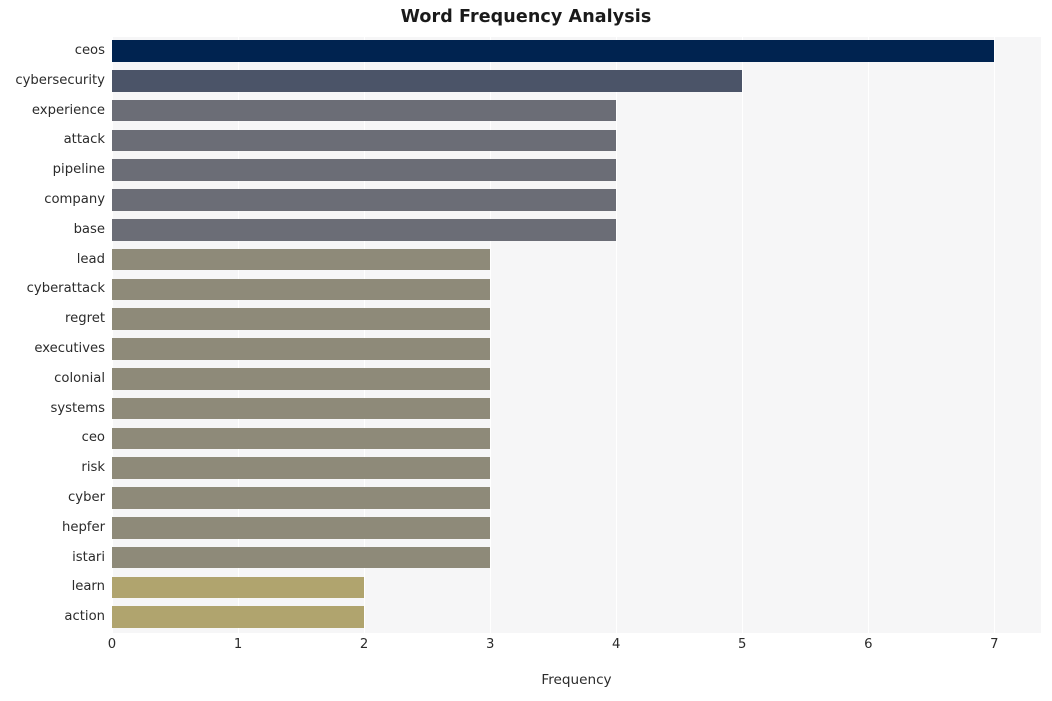 This screenshot has height=701, width=1052. Describe the element at coordinates (364, 110) in the screenshot. I see `bar-experience` at that location.